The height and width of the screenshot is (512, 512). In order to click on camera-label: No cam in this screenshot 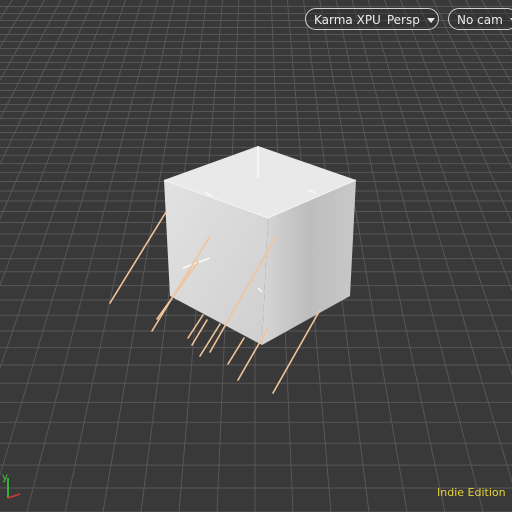, I will do `click(480, 20)`.